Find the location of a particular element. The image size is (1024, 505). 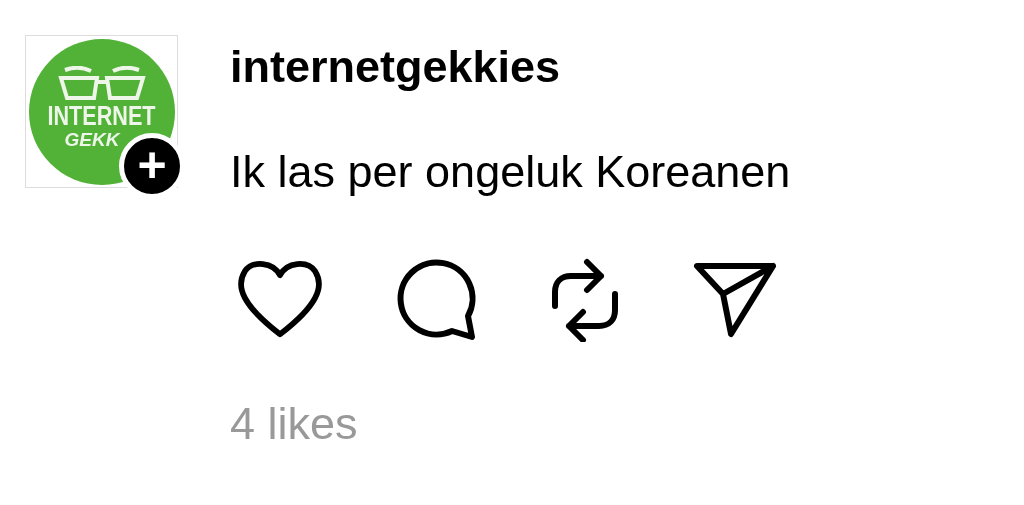

glasses-icon is located at coordinates (101, 83).